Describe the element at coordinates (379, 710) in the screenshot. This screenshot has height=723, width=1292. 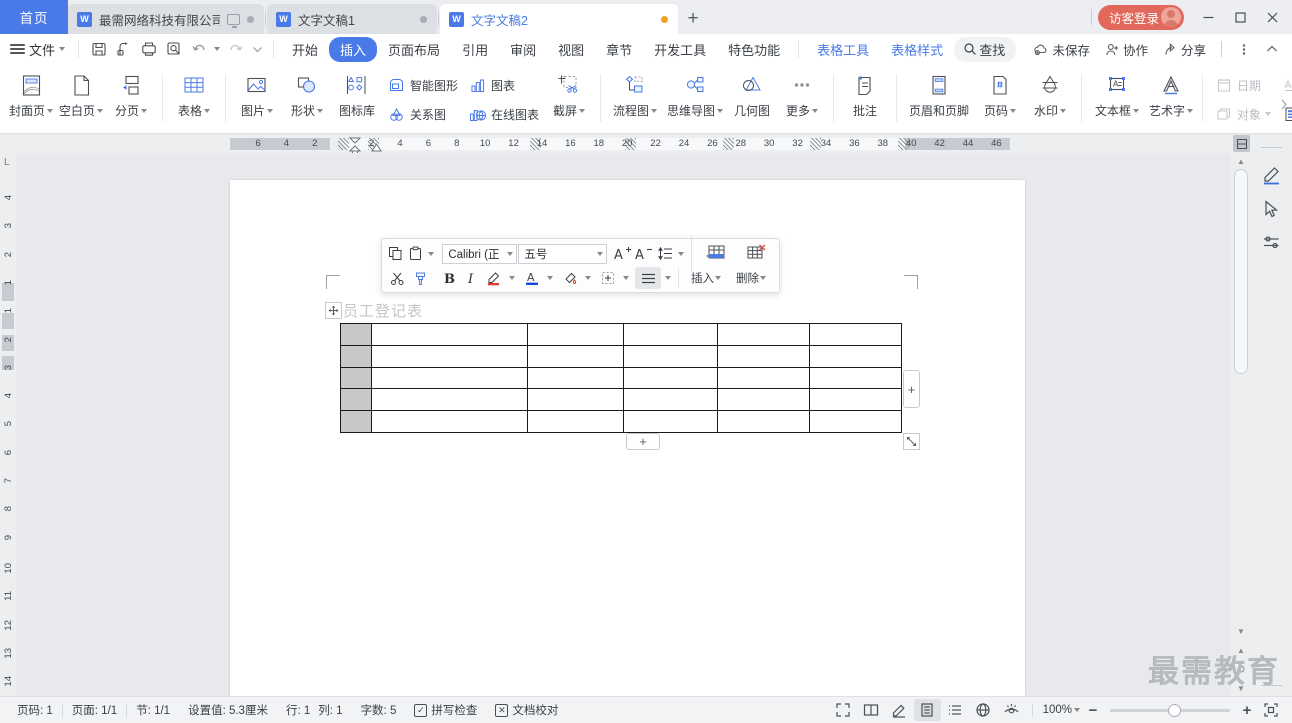
I see `word-count: 字数: 5` at that location.